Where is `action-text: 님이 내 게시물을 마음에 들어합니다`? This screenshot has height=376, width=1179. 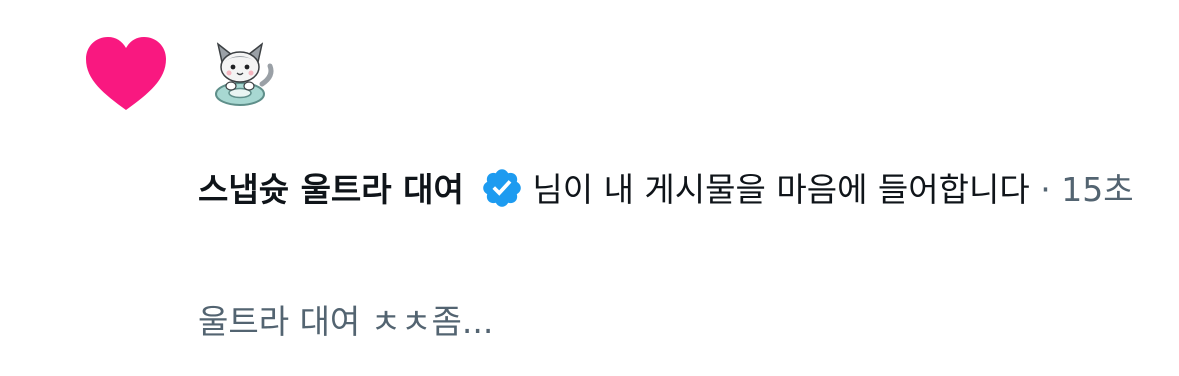 action-text: 님이 내 게시물을 마음에 들어합니다 is located at coordinates (781, 189).